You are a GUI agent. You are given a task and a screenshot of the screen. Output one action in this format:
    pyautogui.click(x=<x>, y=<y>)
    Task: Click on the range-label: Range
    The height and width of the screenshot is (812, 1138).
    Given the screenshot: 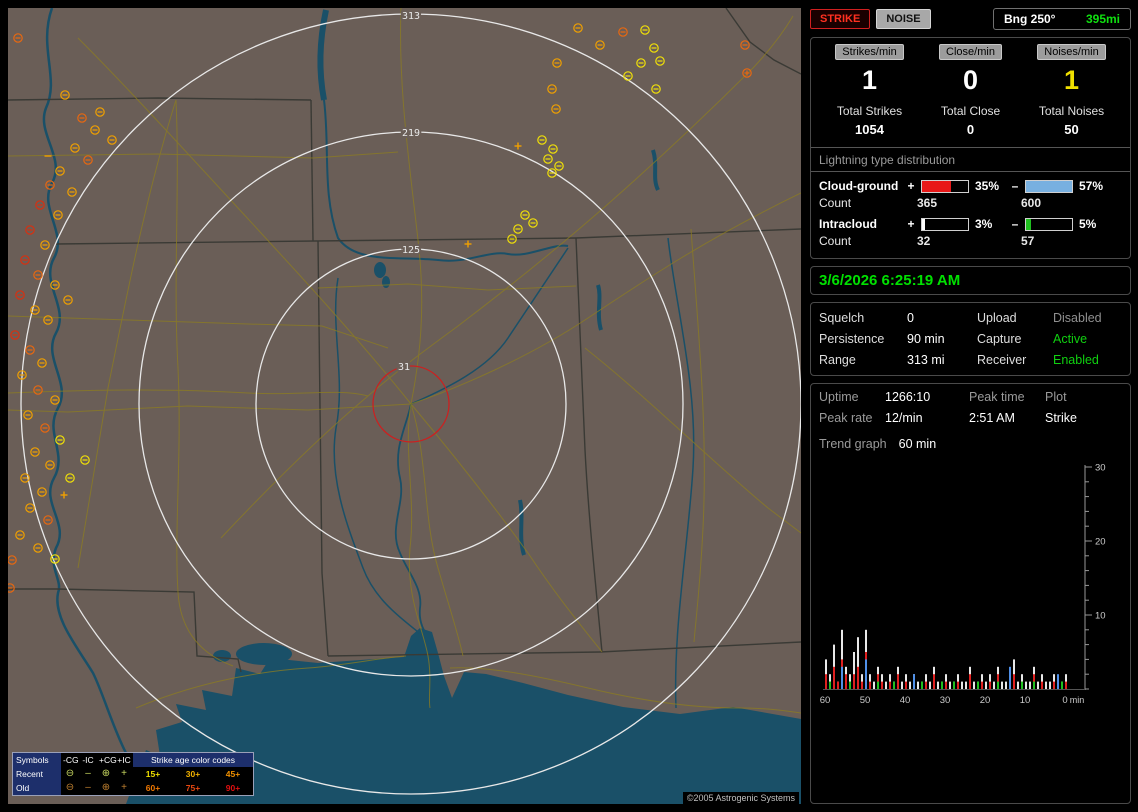 What is the action you would take?
    pyautogui.click(x=837, y=360)
    